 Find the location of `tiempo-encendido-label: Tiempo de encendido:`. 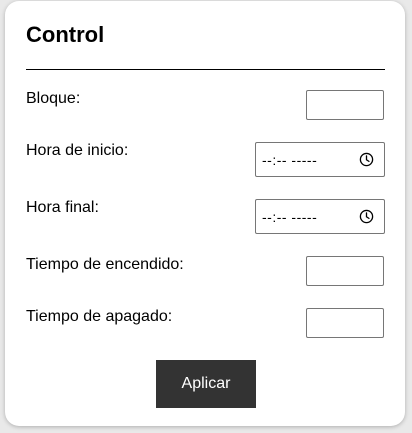

tiempo-encendido-label: Tiempo de encendido: is located at coordinates (105, 264).